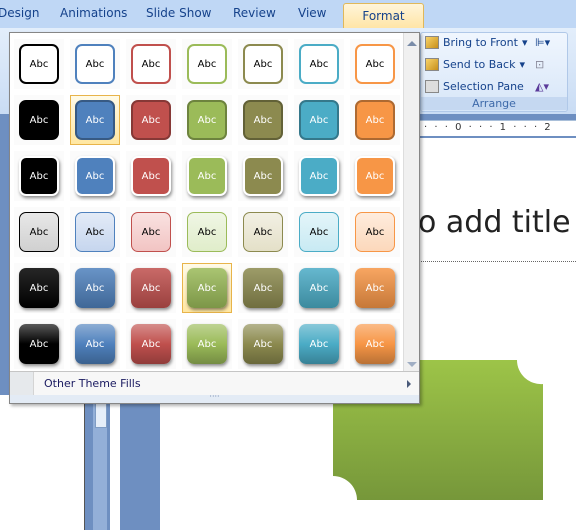  Describe the element at coordinates (409, 384) in the screenshot. I see `submenu-arrow-icon` at that location.